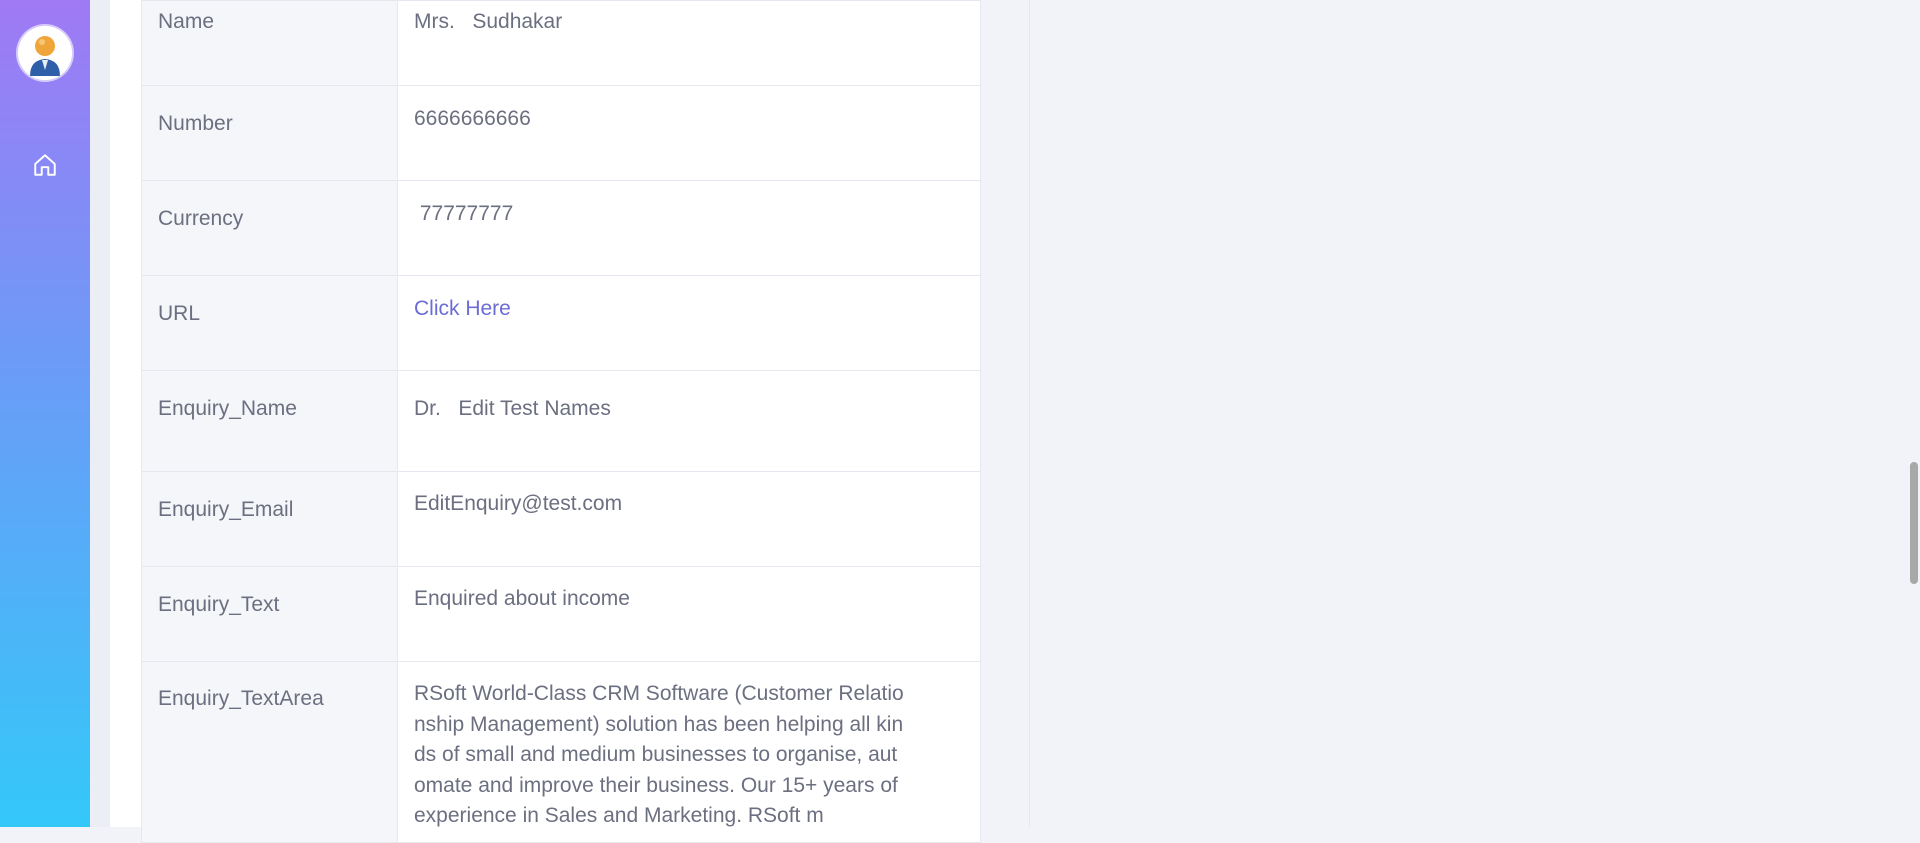  I want to click on row-value: Mrs. Sudhakar, so click(689, 43).